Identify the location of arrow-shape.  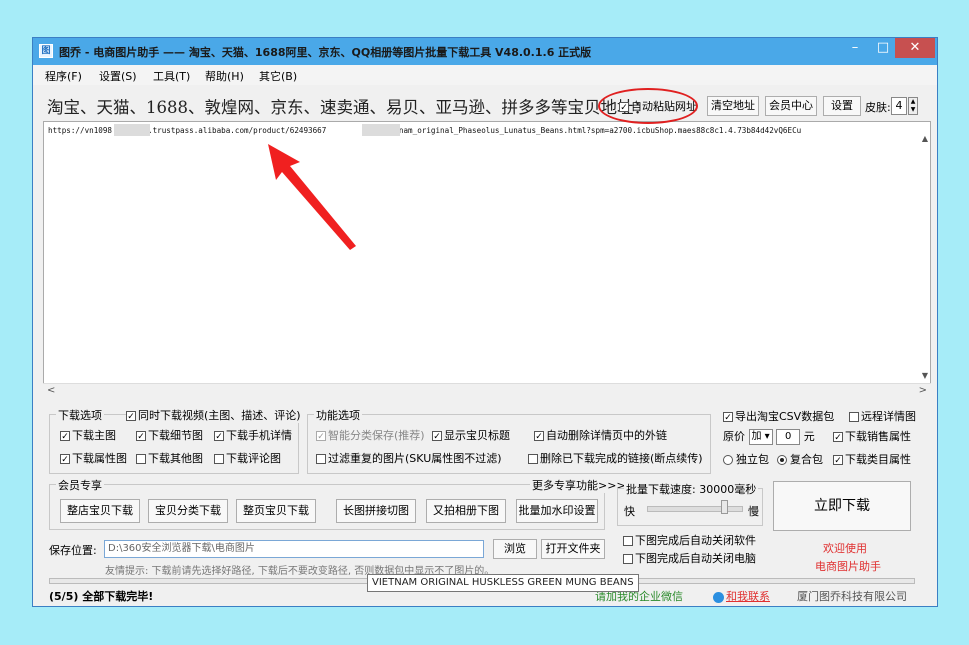
(312, 197).